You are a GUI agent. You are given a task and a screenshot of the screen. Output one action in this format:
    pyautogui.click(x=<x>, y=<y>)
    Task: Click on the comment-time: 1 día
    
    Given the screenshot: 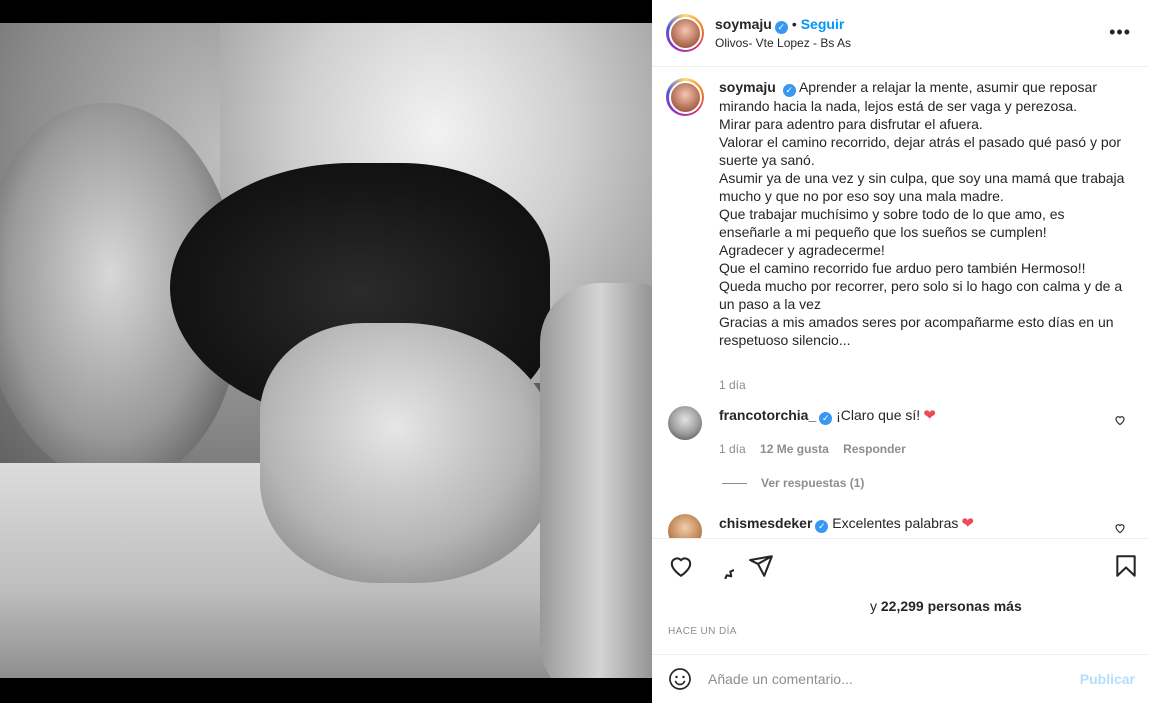 What is the action you would take?
    pyautogui.click(x=732, y=449)
    